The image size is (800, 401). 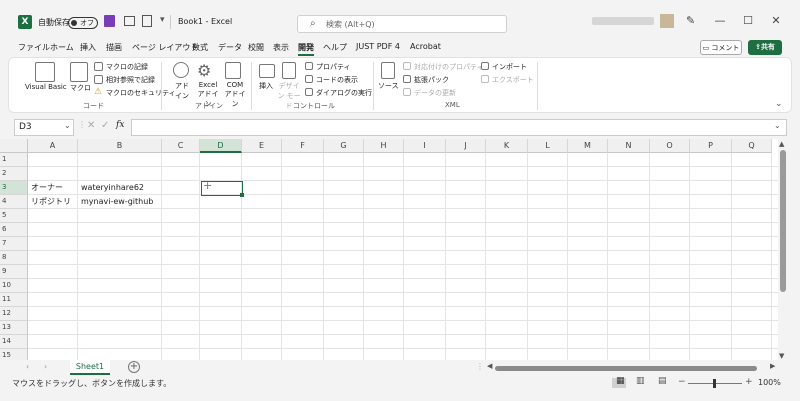 I want to click on document-icon, so click(x=147, y=21).